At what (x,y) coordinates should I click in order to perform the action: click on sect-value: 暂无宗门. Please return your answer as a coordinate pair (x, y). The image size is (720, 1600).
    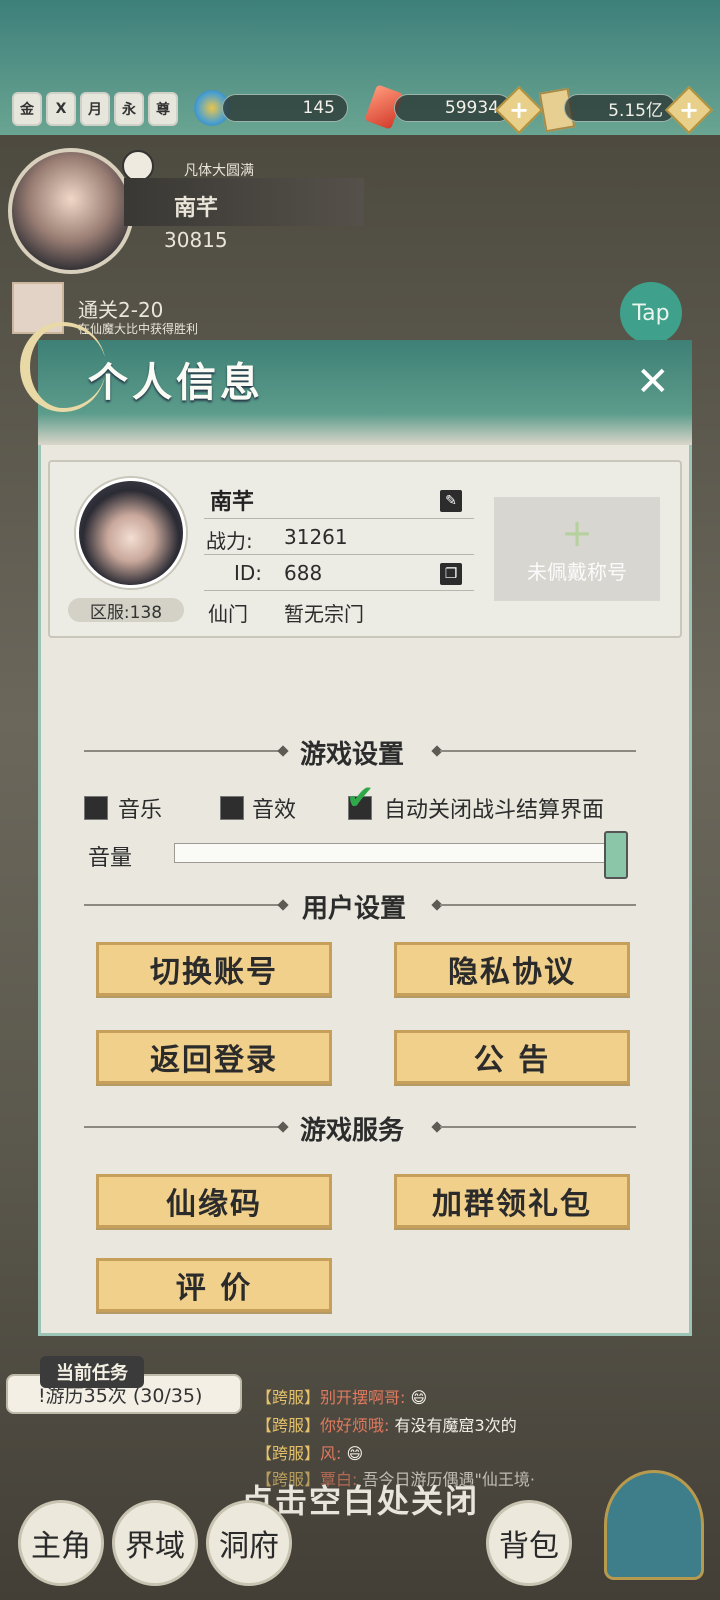
    Looking at the image, I should click on (324, 614).